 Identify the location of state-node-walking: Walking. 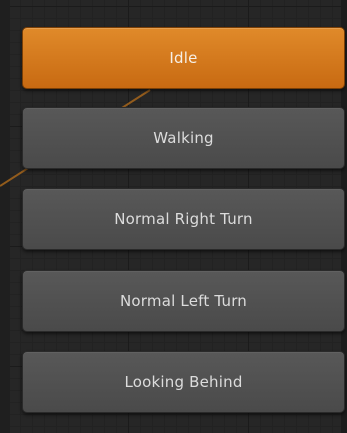
(183, 138).